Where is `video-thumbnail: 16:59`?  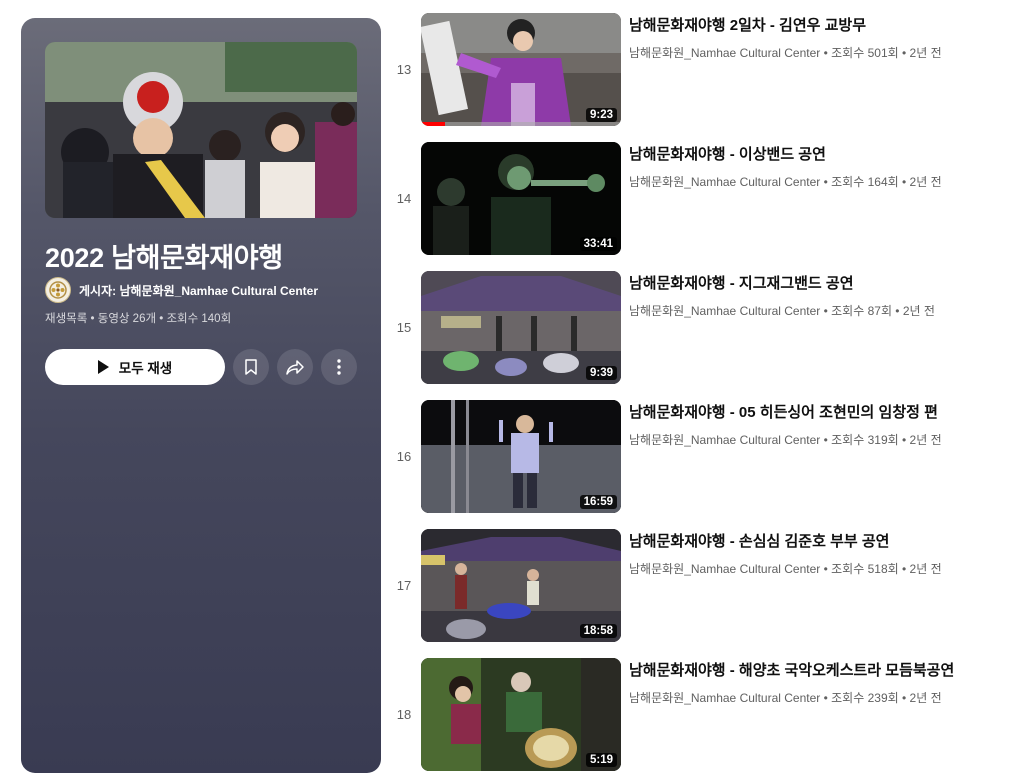
video-thumbnail: 16:59 is located at coordinates (521, 456).